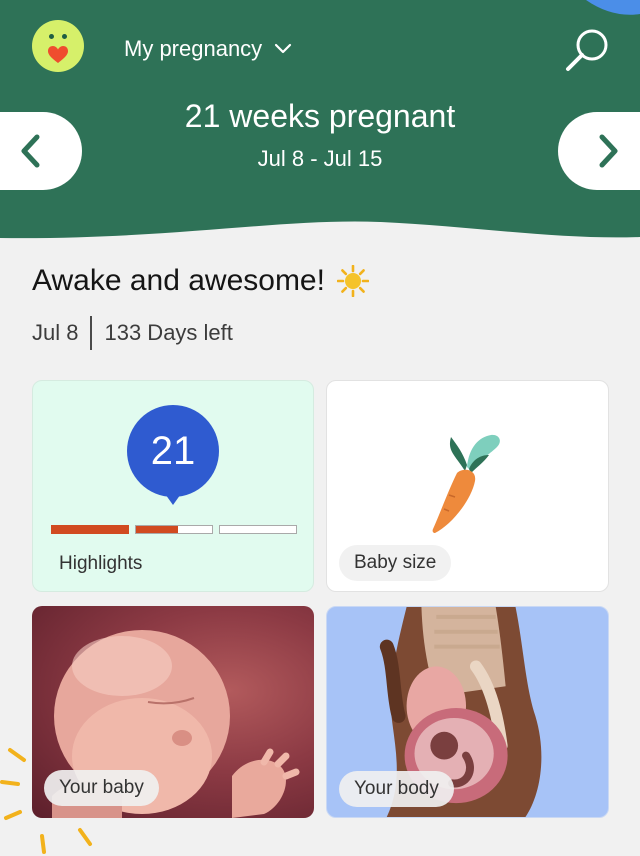  Describe the element at coordinates (396, 789) in the screenshot. I see `your-body-chip: Your body` at that location.